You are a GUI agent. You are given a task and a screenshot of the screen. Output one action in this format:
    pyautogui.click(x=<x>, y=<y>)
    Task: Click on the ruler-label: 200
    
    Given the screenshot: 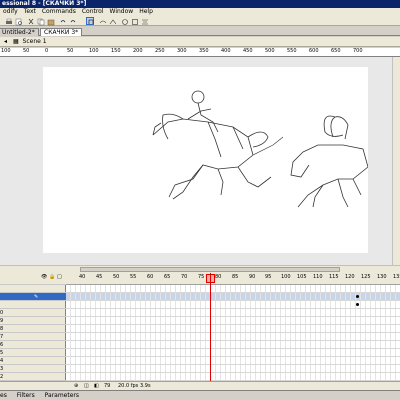 What is the action you would take?
    pyautogui.click(x=138, y=51)
    